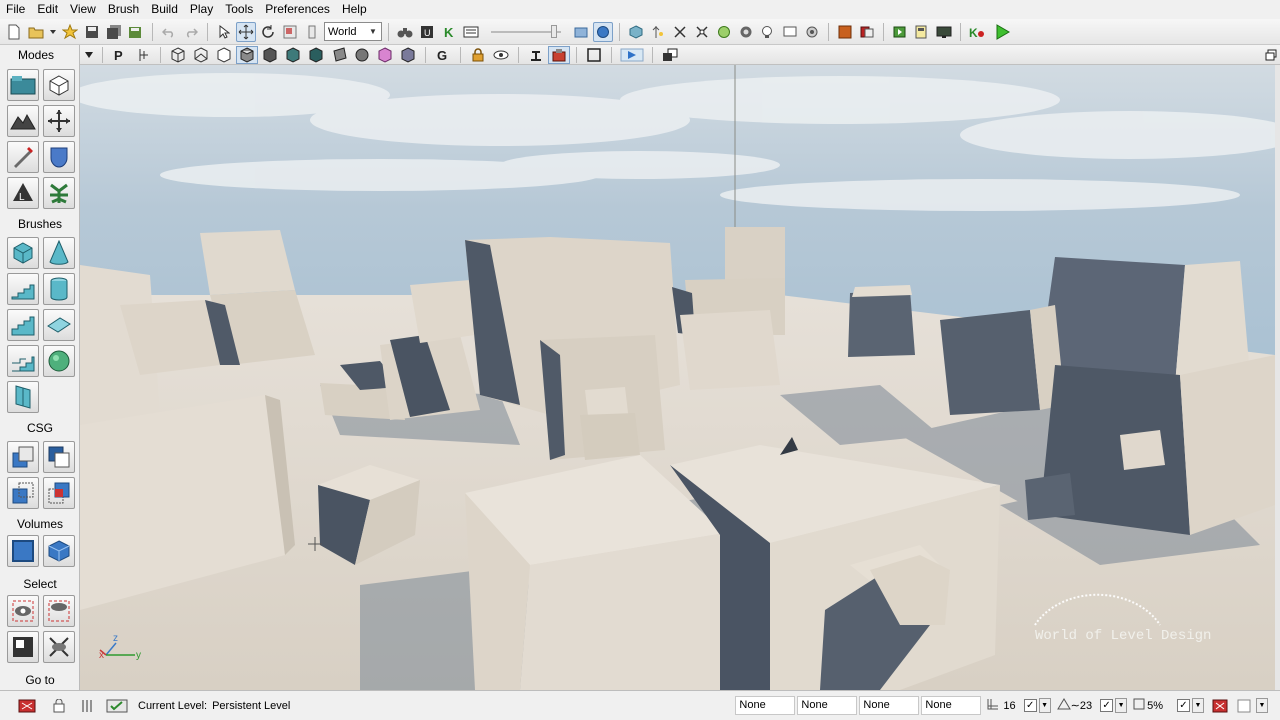 The width and height of the screenshot is (1280, 720). Describe the element at coordinates (1044, 705) in the screenshot. I see `grid-size-dropdown: ▼` at that location.